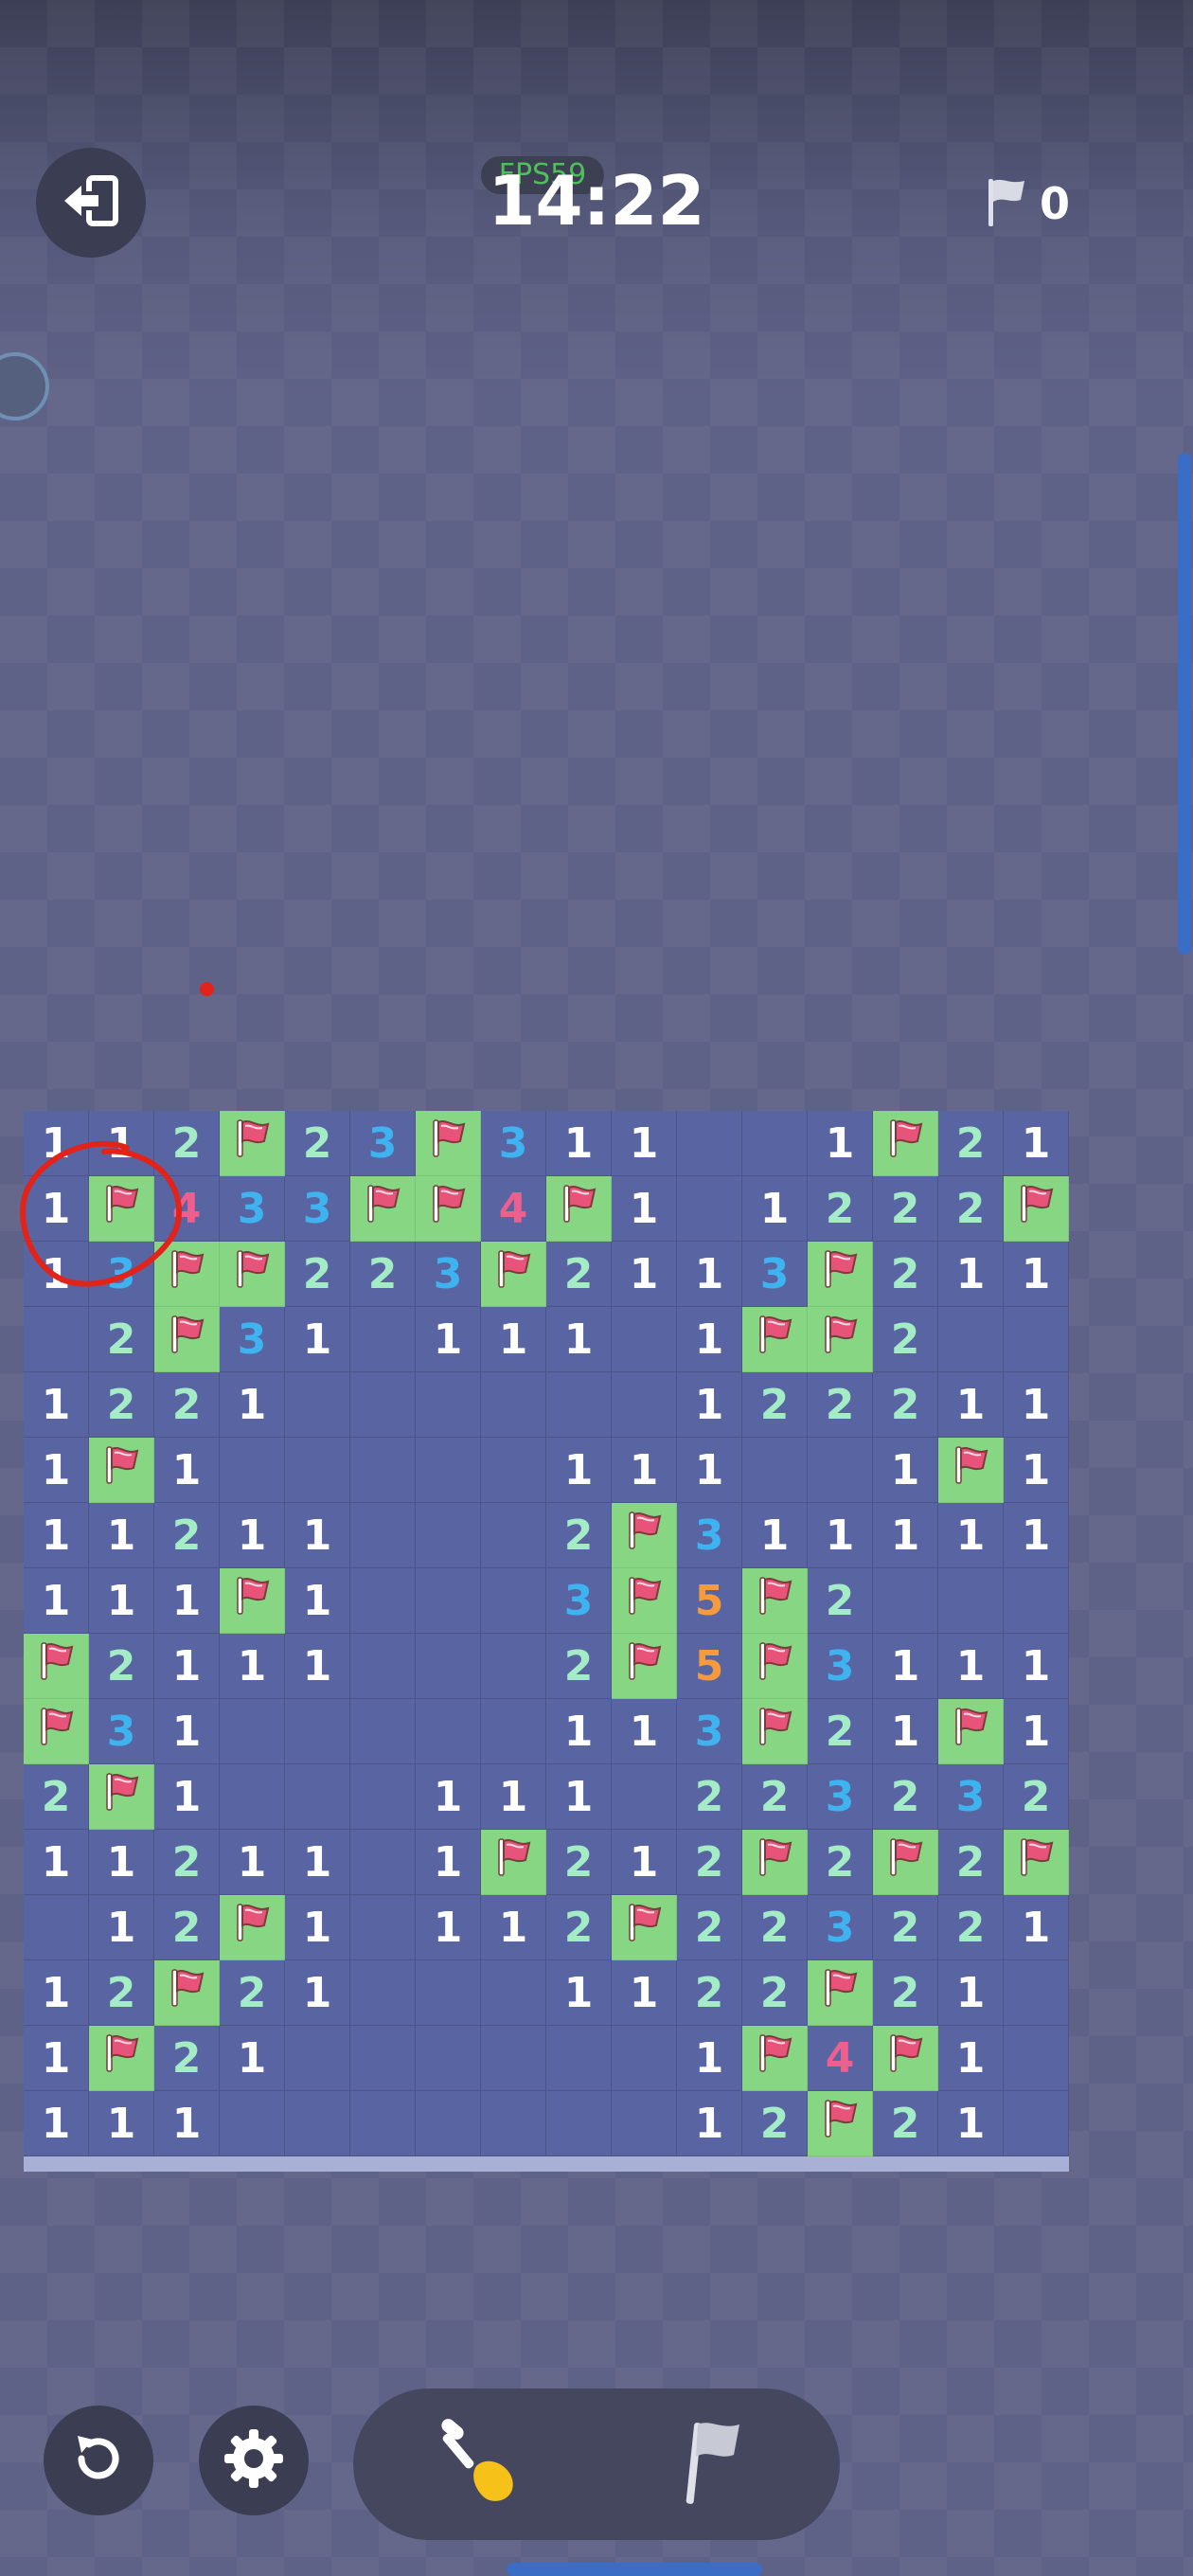  What do you see at coordinates (715, 2464) in the screenshot?
I see `flag-tool-button` at bounding box center [715, 2464].